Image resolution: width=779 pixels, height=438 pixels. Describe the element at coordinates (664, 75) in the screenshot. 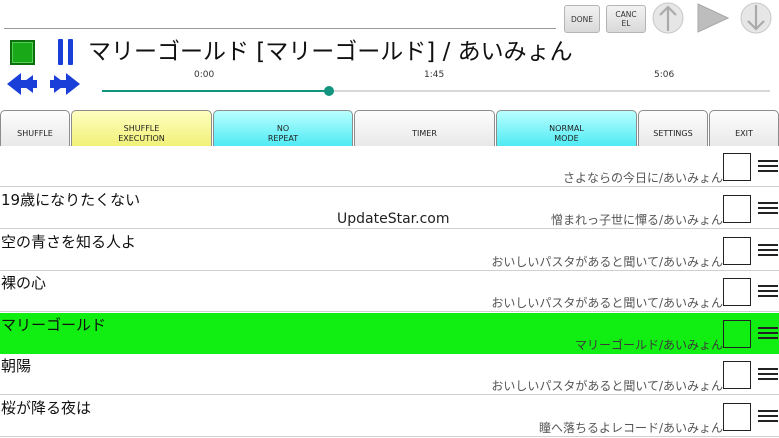

I see `time-end: 5:06` at that location.